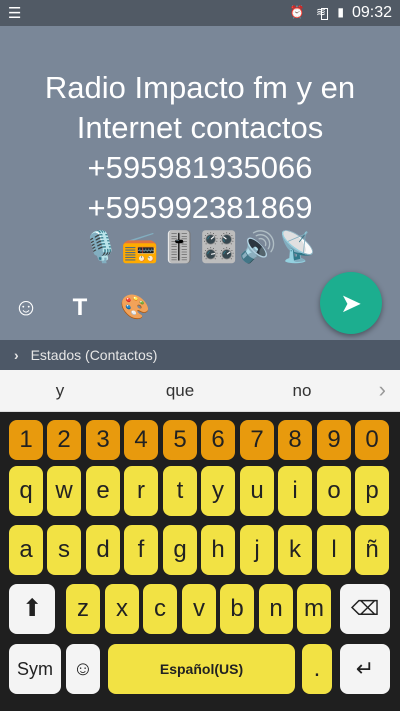 Image resolution: width=400 pixels, height=711 pixels. What do you see at coordinates (180, 550) in the screenshot?
I see `key-g: g` at bounding box center [180, 550].